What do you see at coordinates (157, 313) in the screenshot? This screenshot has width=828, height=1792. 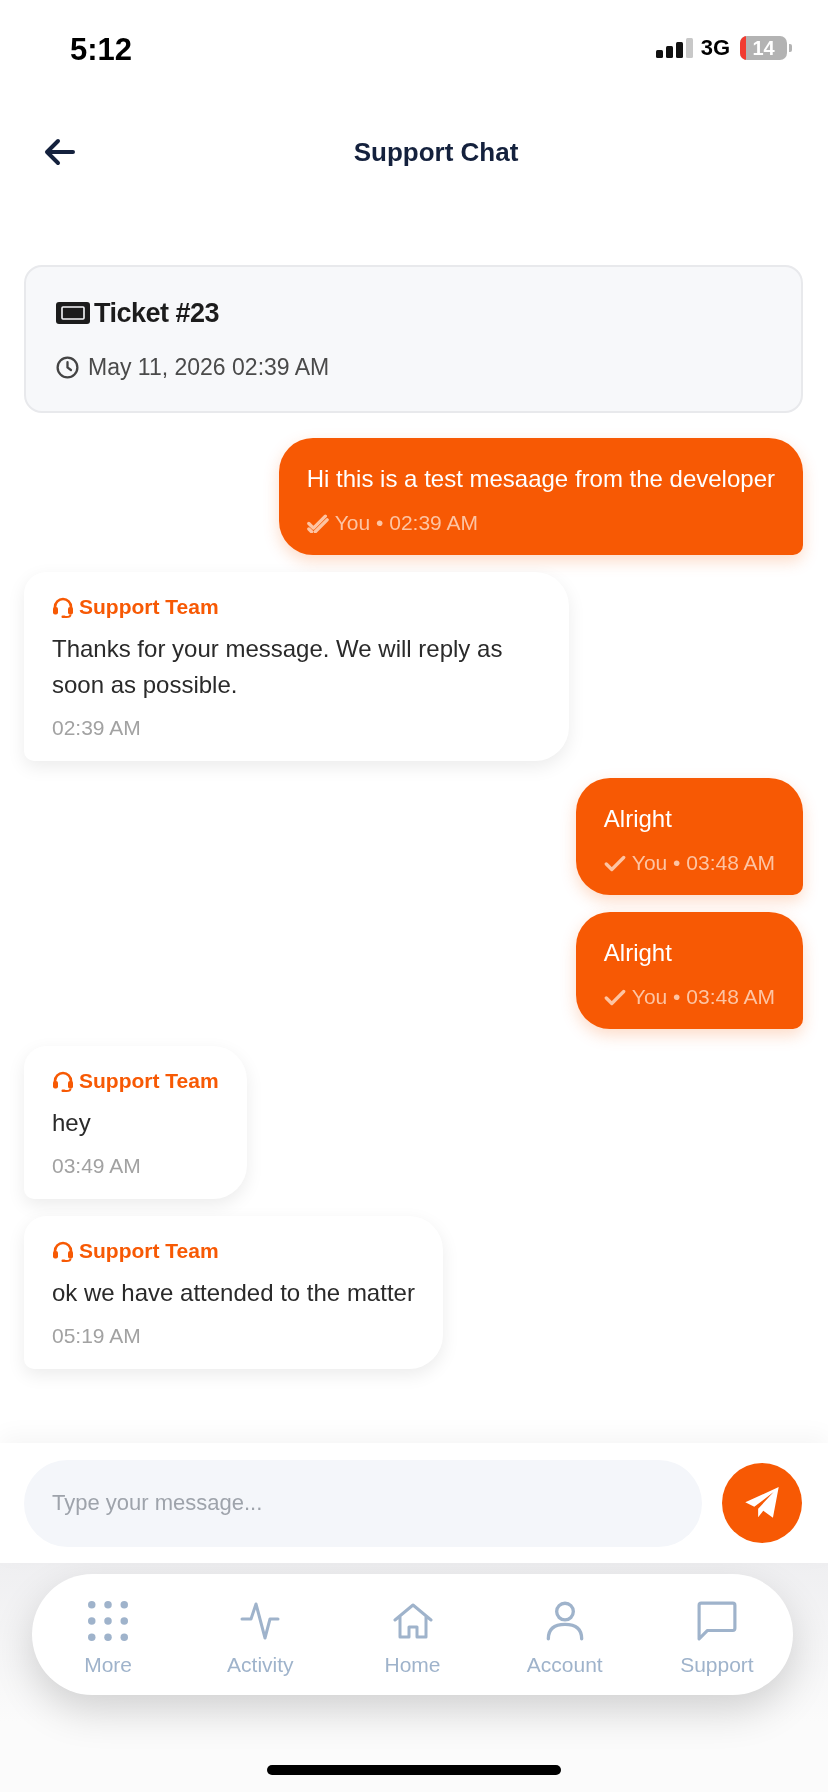 I see `ticket-title: Ticket #23` at bounding box center [157, 313].